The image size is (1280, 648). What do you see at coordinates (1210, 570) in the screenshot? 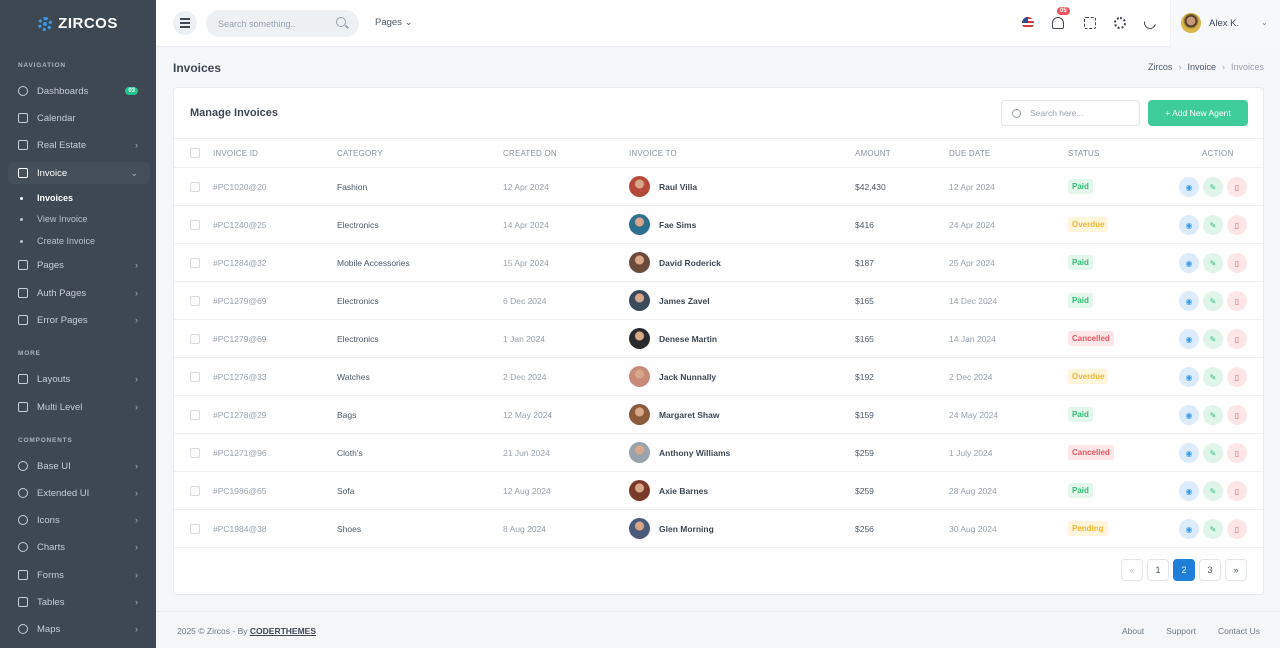
I see `pagination-page: 3` at bounding box center [1210, 570].